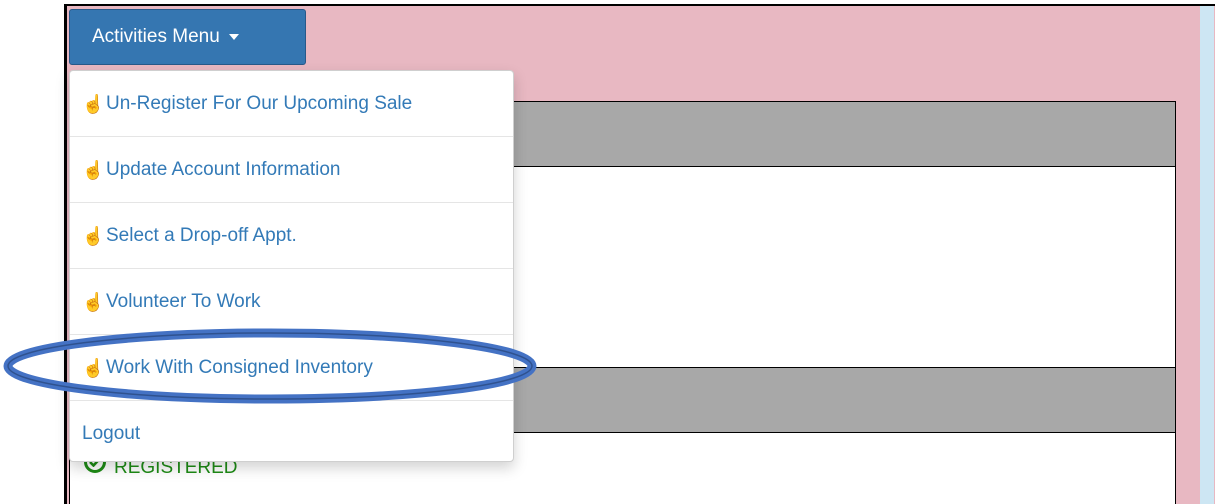 This screenshot has width=1227, height=504. I want to click on menu-item-dropoff-appt: ☝ Select a Drop-off Appt., so click(291, 236).